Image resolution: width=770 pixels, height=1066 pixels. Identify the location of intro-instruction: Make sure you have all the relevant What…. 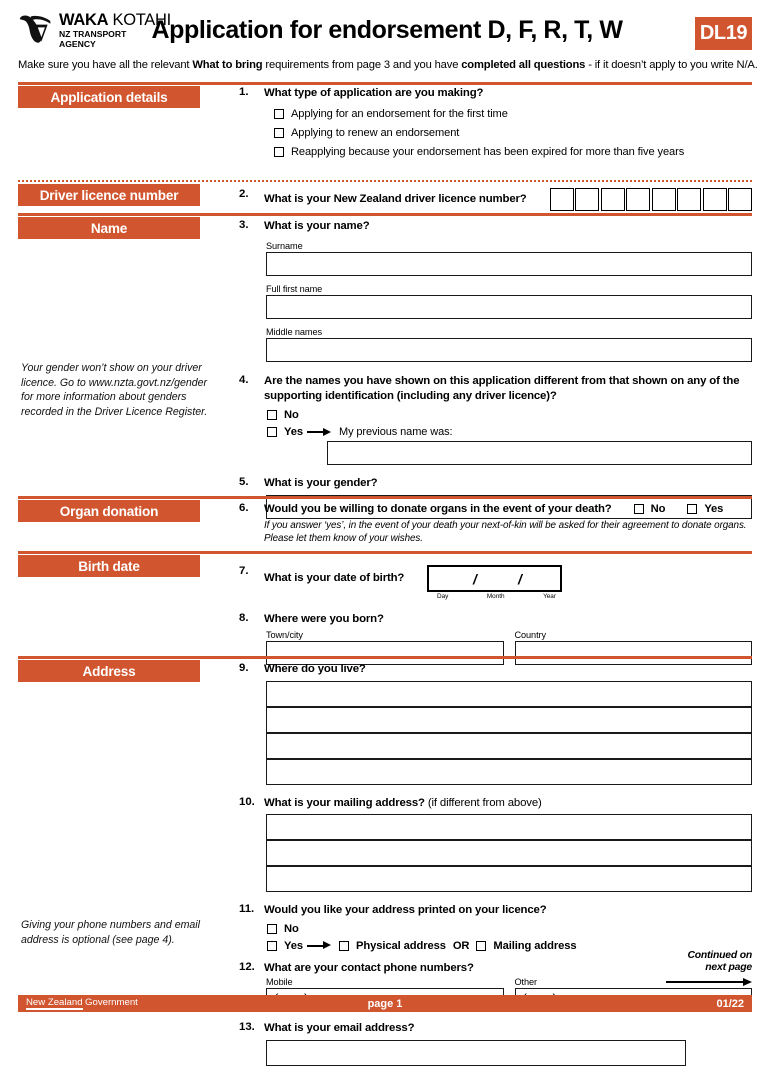
(388, 65).